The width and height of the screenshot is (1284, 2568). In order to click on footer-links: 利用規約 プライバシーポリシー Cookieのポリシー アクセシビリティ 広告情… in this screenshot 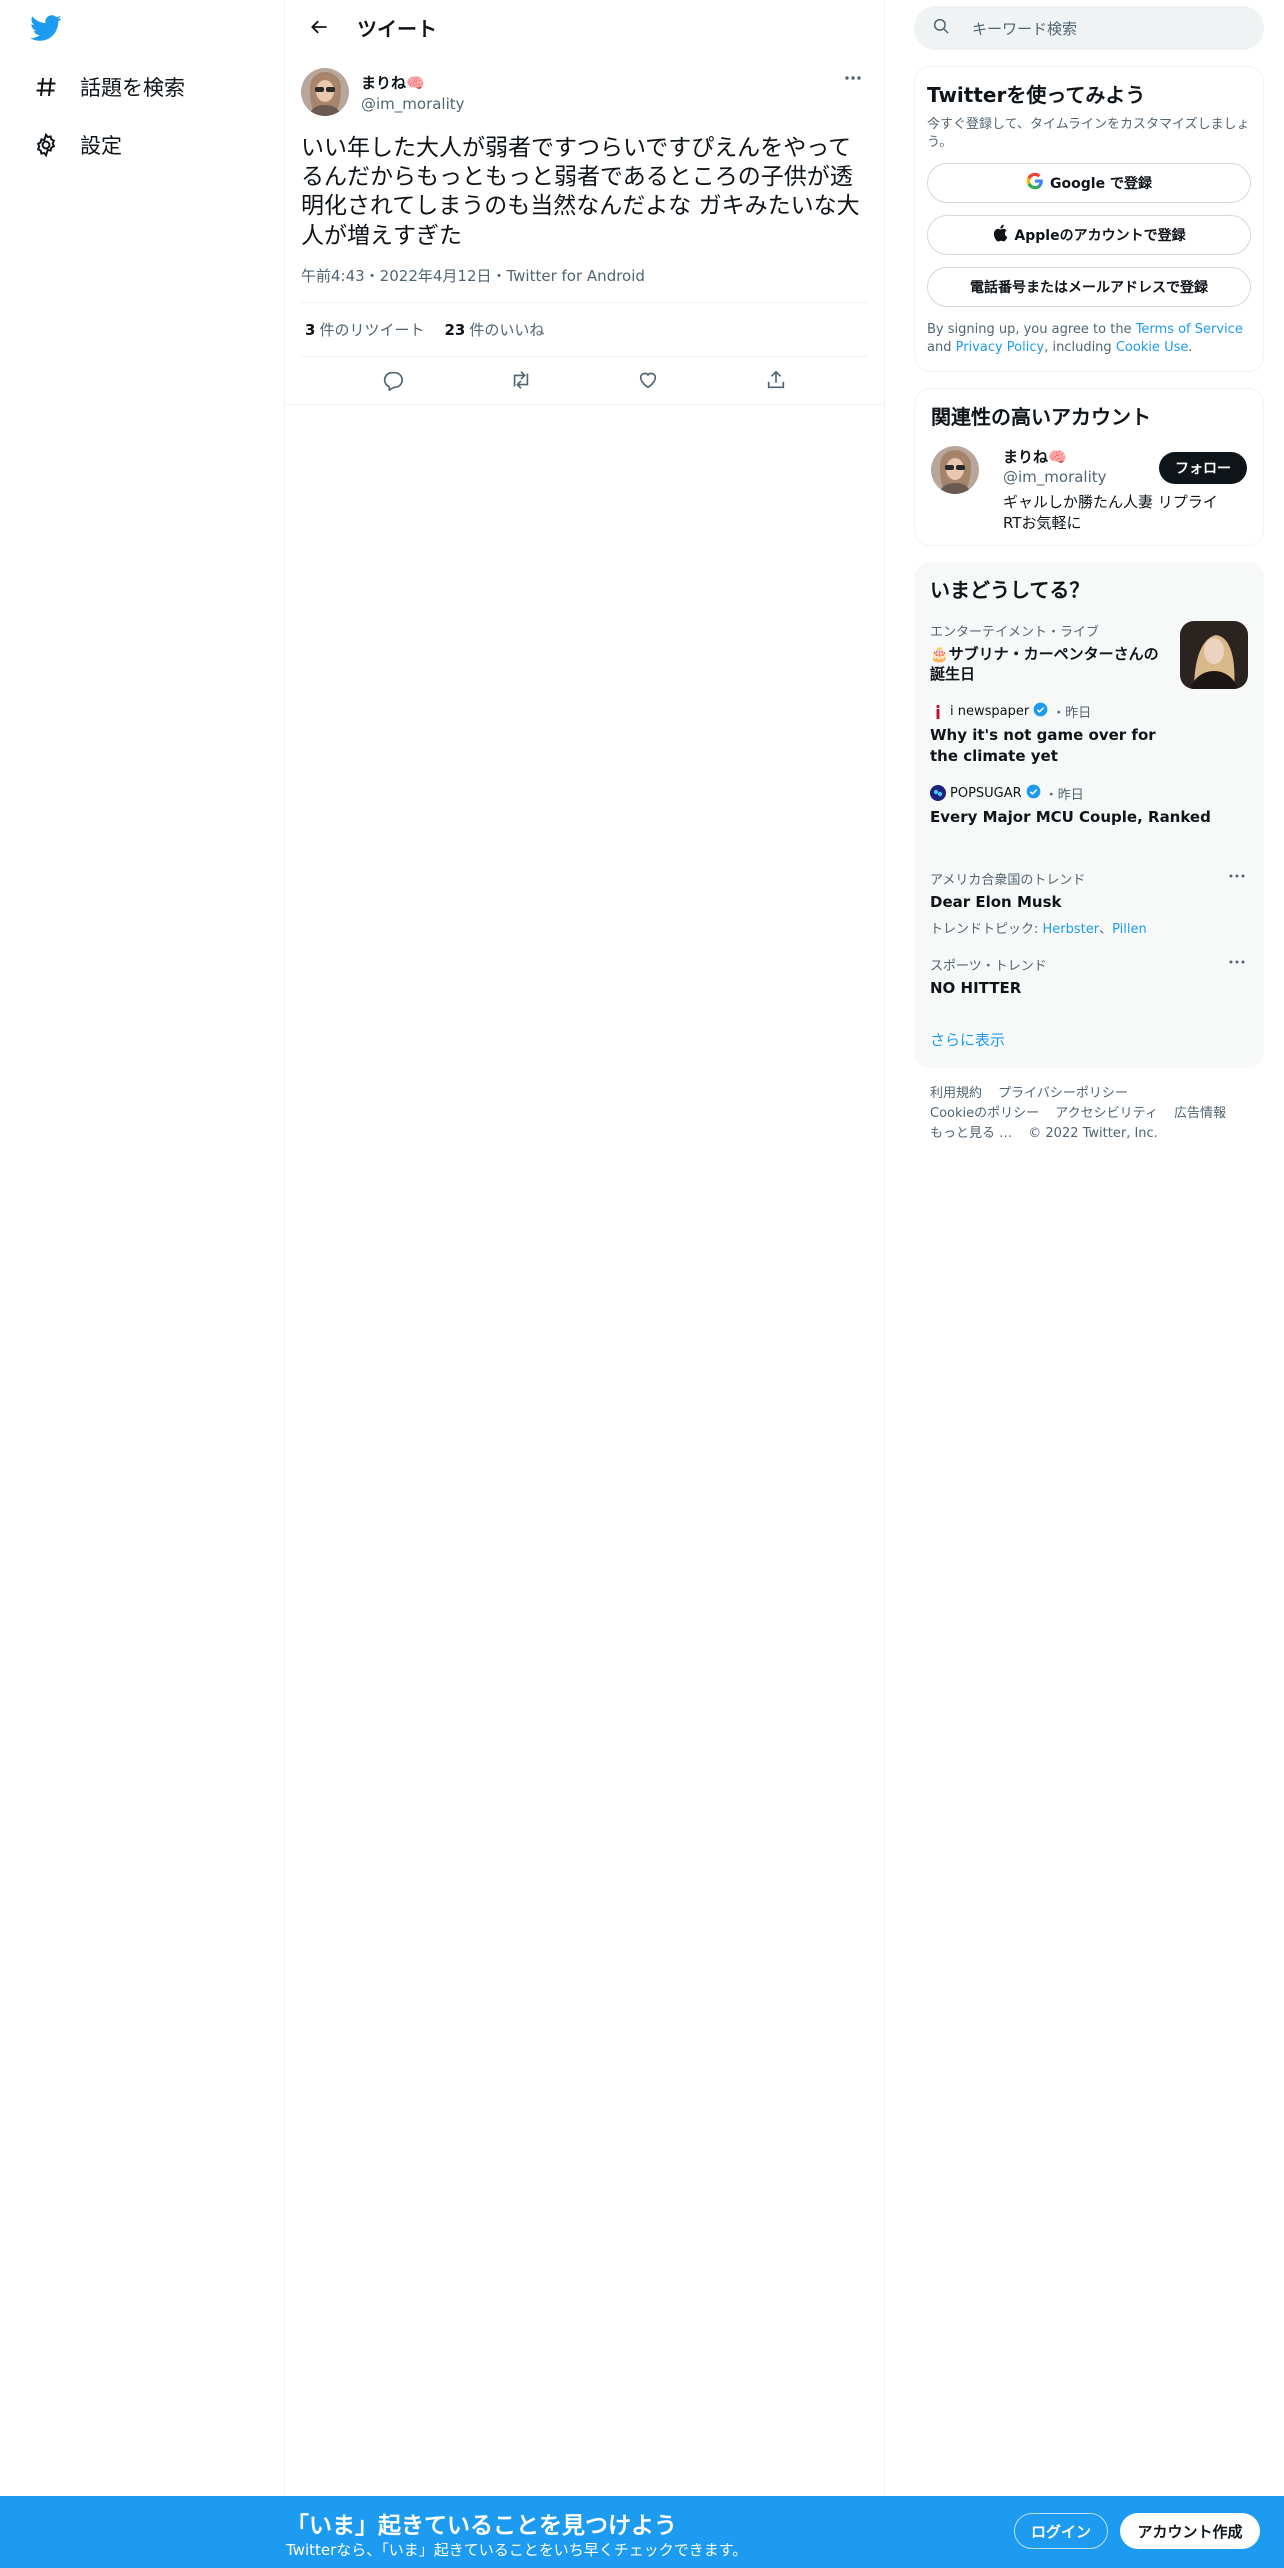, I will do `click(1089, 1114)`.